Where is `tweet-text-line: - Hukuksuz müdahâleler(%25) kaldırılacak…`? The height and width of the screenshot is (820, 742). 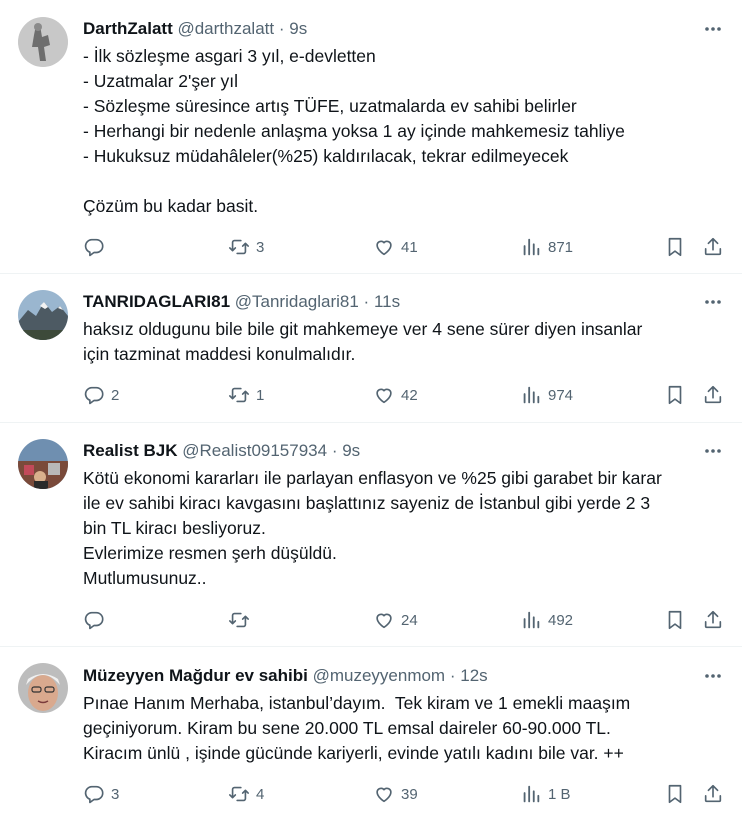
tweet-text-line: - Hukuksuz müdahâleler(%25) kaldırılacak… is located at coordinates (326, 156).